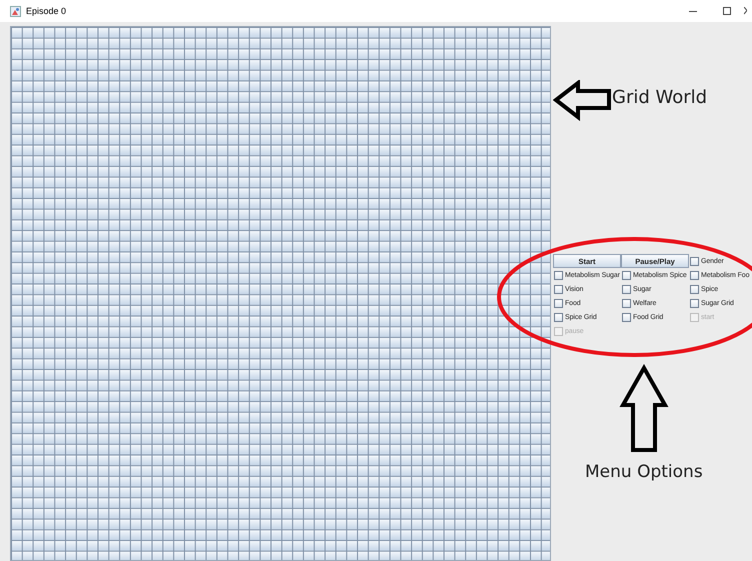 The height and width of the screenshot is (561, 752). I want to click on annotation-label: Grid World, so click(660, 97).